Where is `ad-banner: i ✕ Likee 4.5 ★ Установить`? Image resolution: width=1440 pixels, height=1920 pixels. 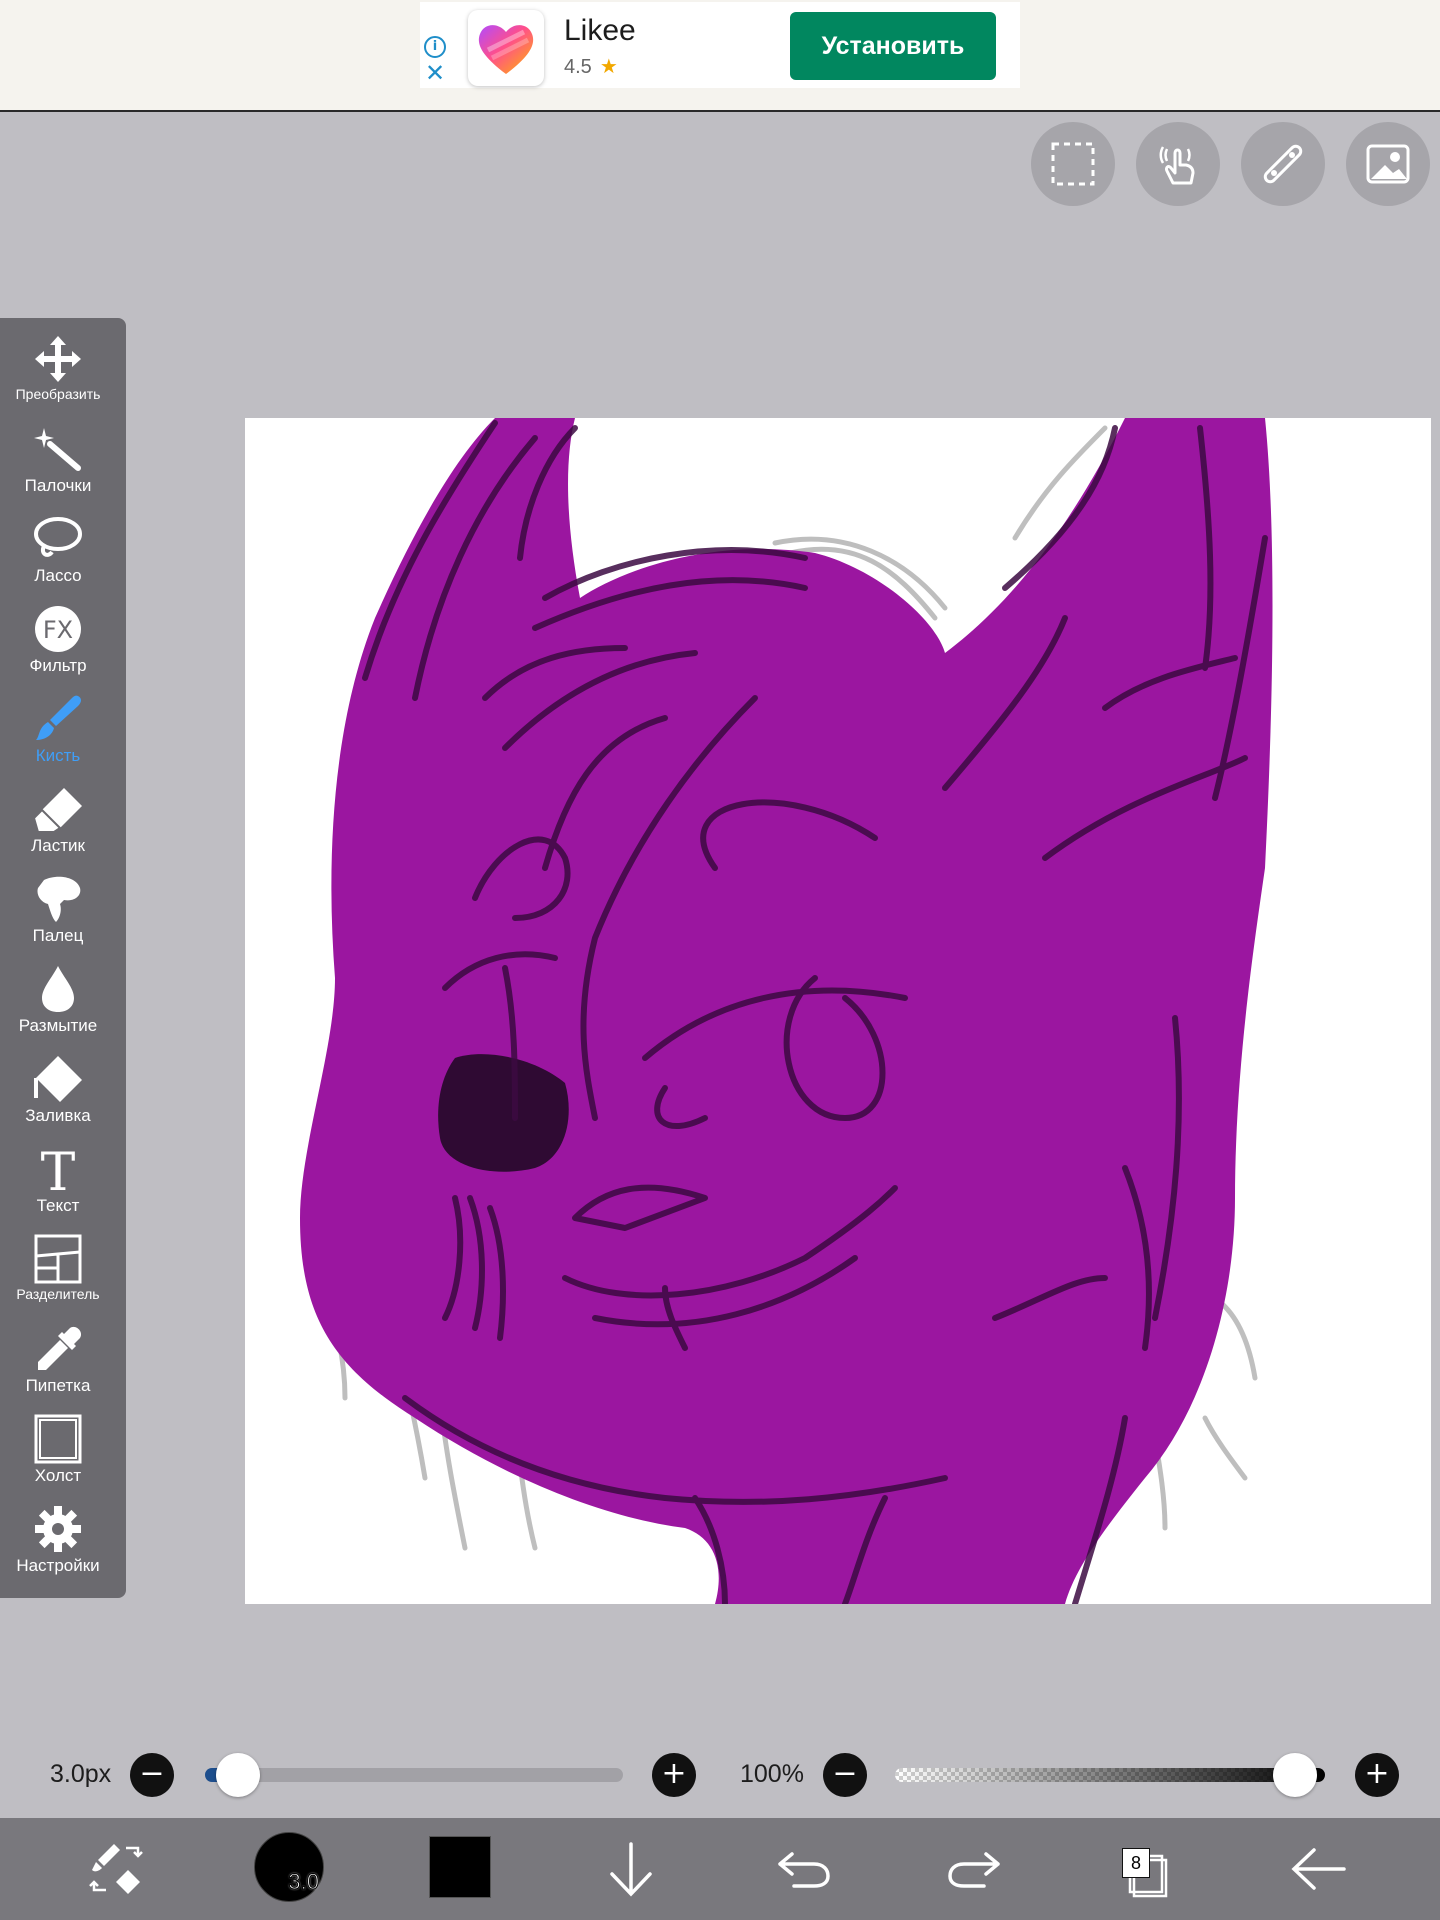
ad-banner: i ✕ Likee 4.5 ★ Установить is located at coordinates (720, 56).